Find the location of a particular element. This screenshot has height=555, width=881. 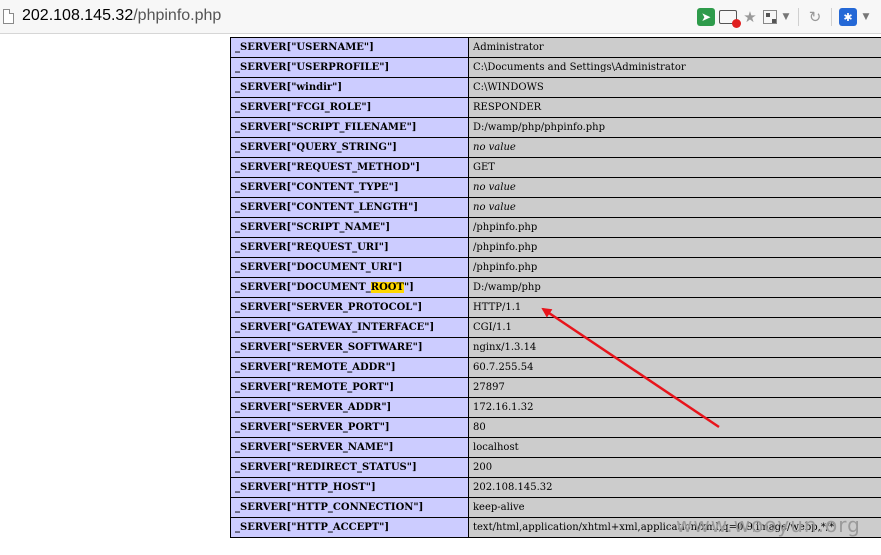

variable-value-cell: localhost is located at coordinates (674, 447).